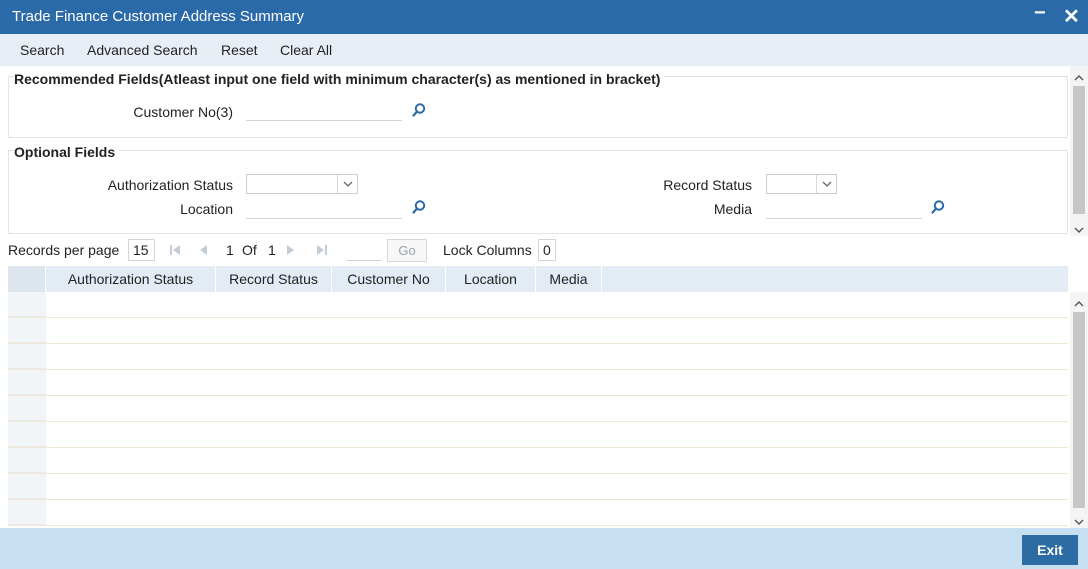 This screenshot has width=1088, height=569. I want to click on go-button: Go, so click(407, 250).